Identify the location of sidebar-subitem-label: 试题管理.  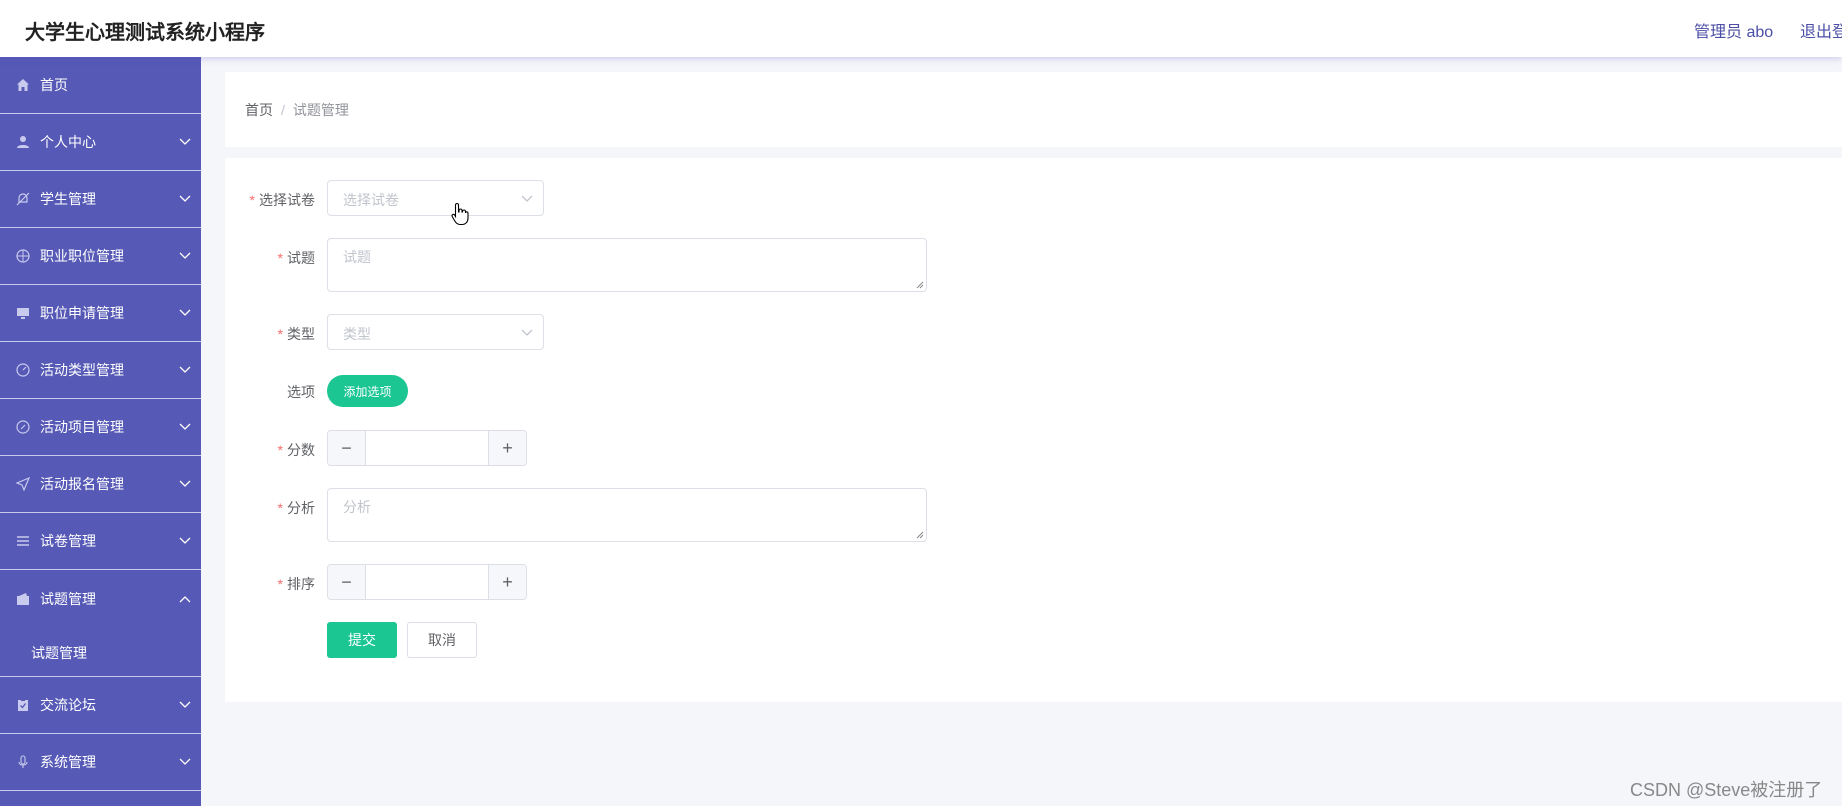
(59, 653).